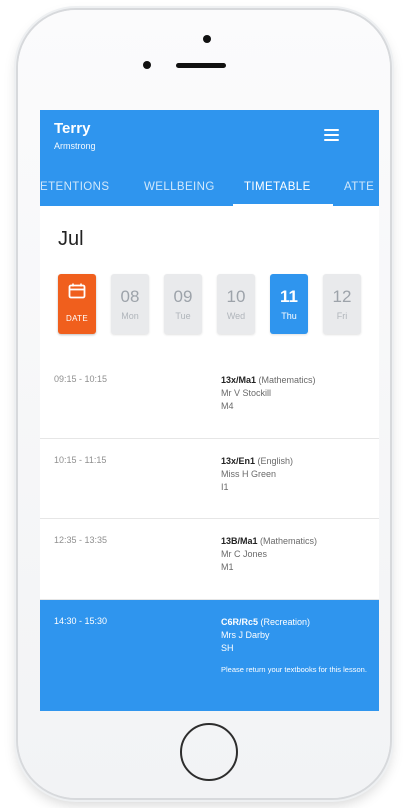  Describe the element at coordinates (342, 316) in the screenshot. I see `day-weekday: Fri` at that location.